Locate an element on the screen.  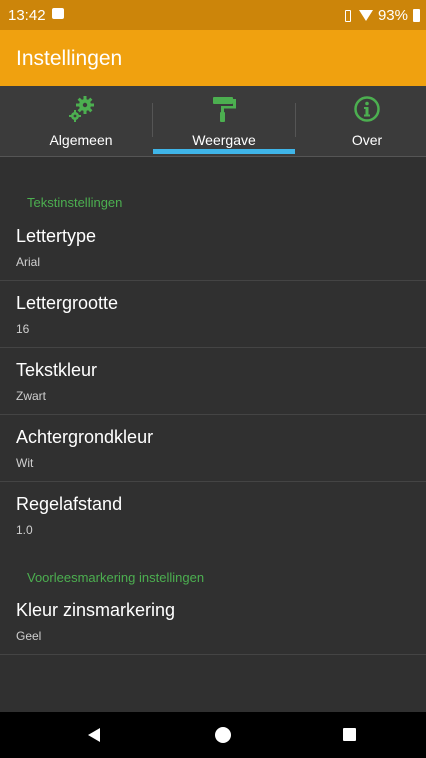
pref-summary: Wit is located at coordinates (25, 463).